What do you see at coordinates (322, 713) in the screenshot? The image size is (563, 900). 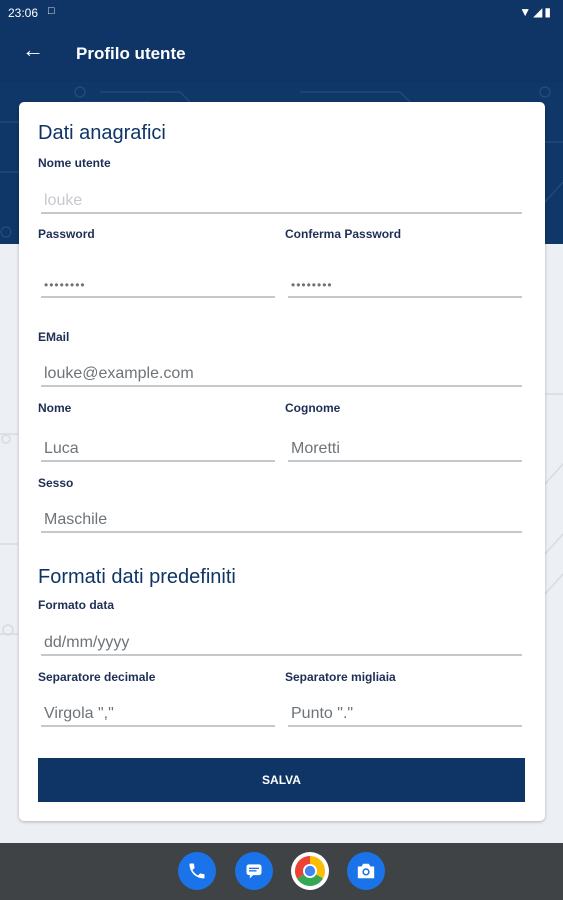 I see `thousands-separator-value: Punto "."` at bounding box center [322, 713].